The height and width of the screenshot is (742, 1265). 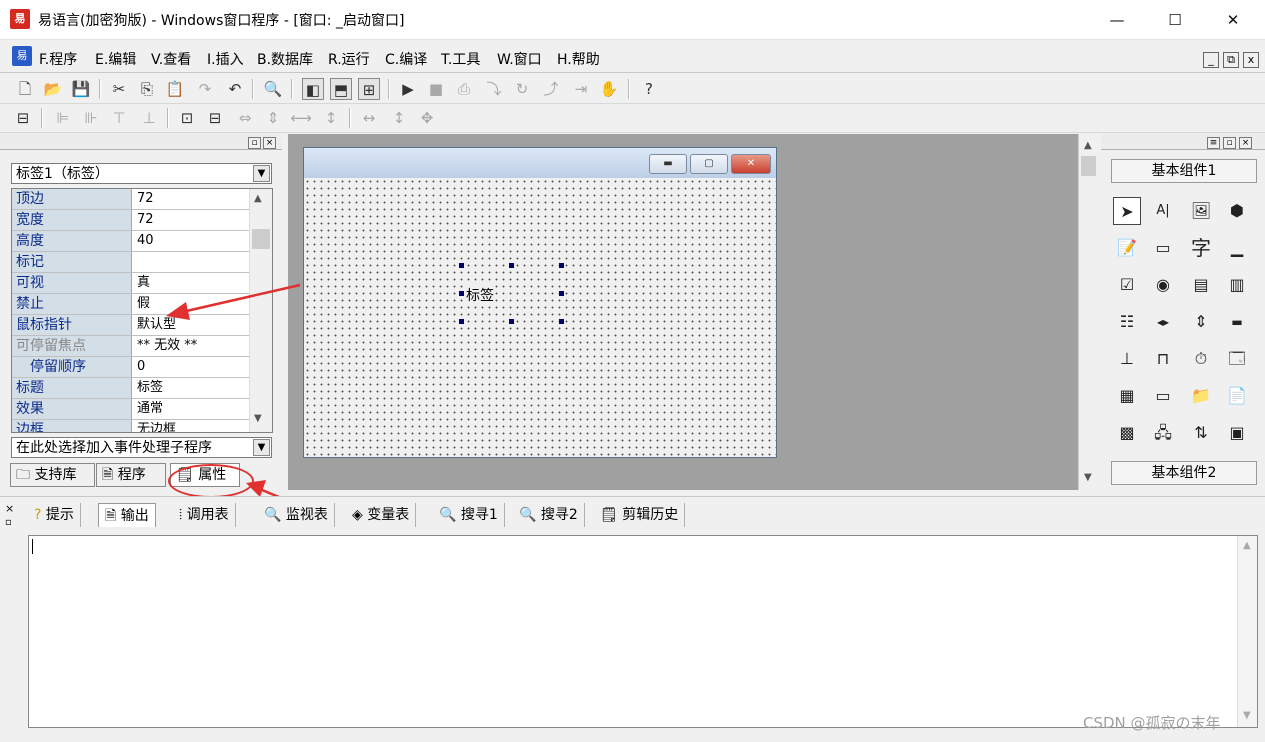 I want to click on progress-tool-icon: ▬, so click(x=1237, y=322).